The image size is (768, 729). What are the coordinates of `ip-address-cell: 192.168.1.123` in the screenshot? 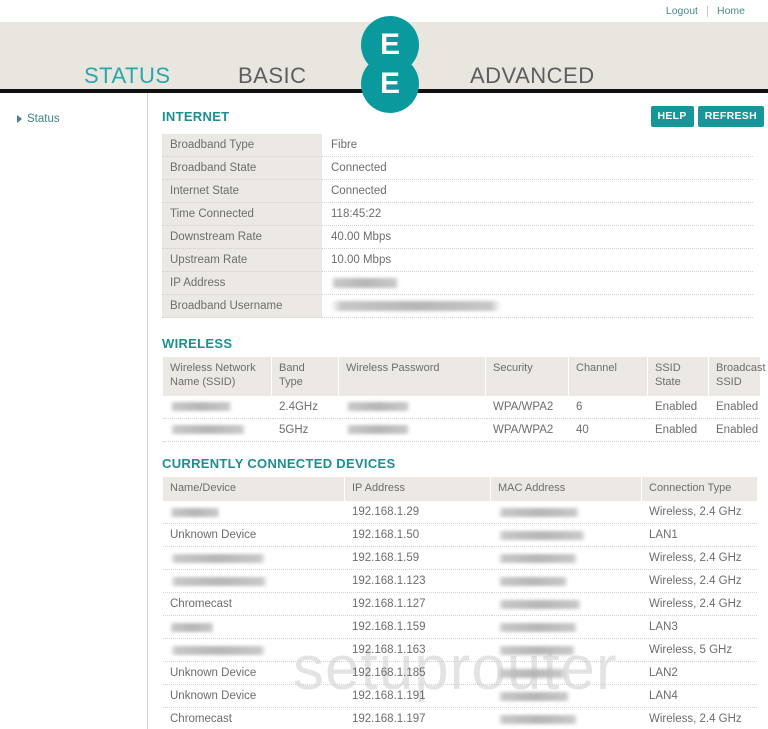 It's located at (417, 582).